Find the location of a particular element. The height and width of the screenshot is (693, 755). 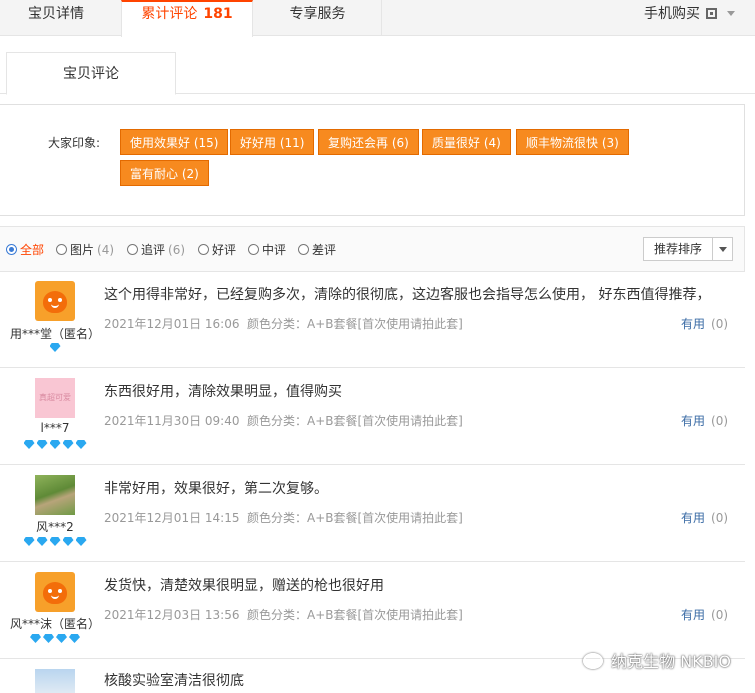

mobile-buy-label: 手机购买 is located at coordinates (672, 14).